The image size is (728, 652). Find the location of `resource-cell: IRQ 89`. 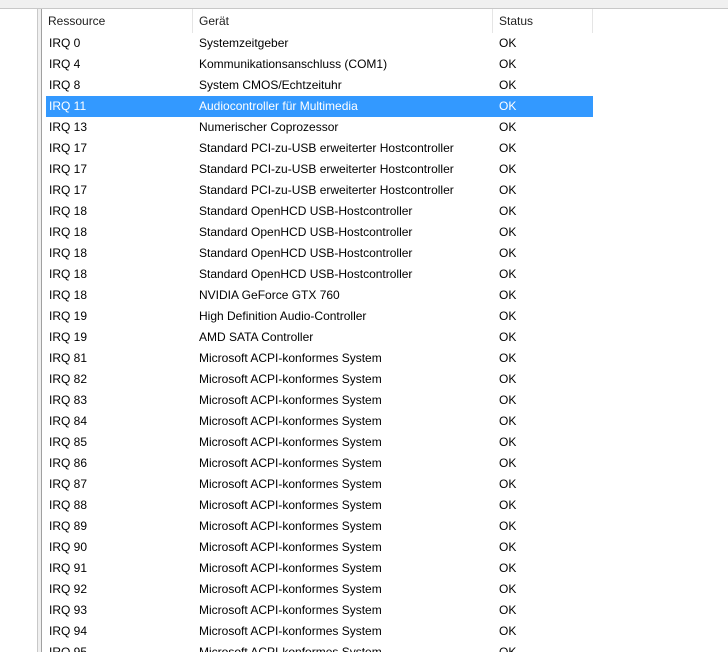

resource-cell: IRQ 89 is located at coordinates (68, 526).